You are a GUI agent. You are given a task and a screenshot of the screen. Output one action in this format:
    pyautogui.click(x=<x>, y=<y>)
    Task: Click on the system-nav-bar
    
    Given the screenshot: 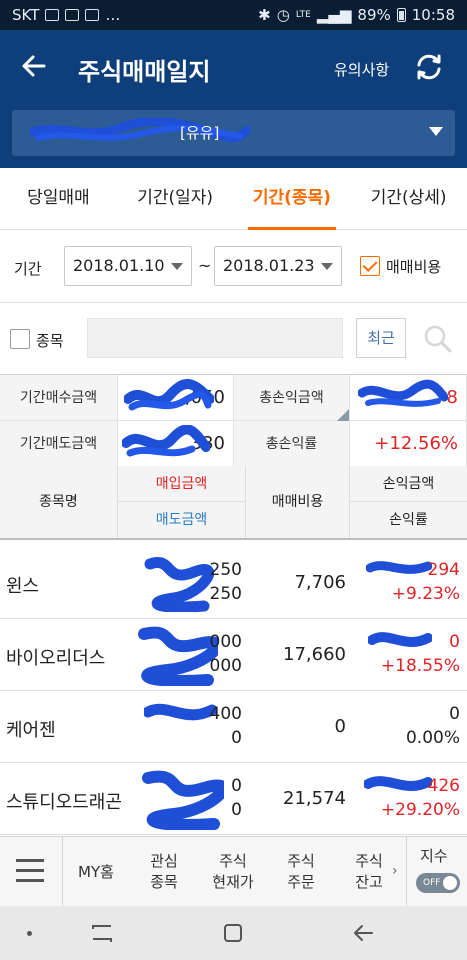 What is the action you would take?
    pyautogui.click(x=233, y=933)
    